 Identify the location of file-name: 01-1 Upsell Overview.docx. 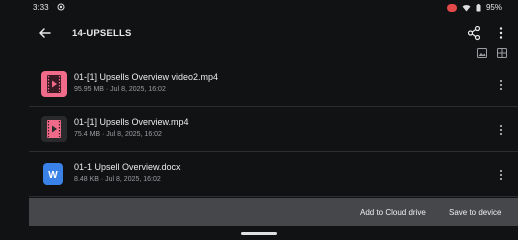
(127, 167).